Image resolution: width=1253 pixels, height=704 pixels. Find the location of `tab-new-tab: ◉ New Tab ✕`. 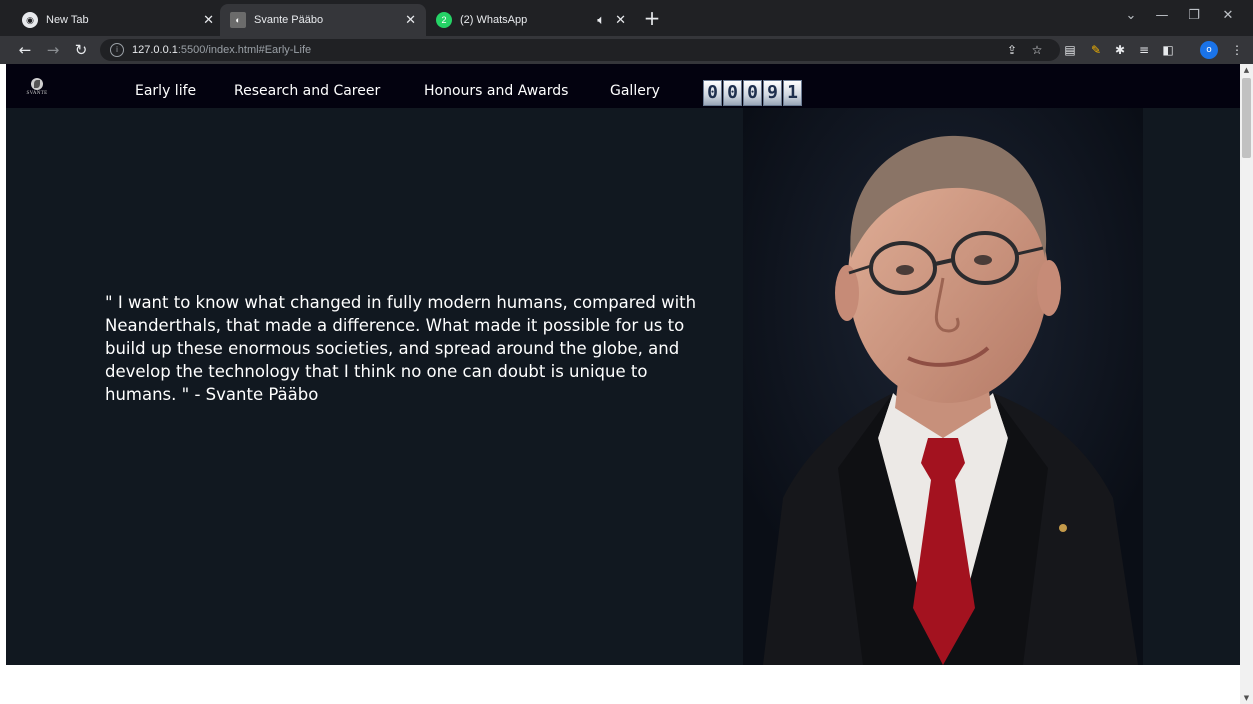

tab-new-tab: ◉ New Tab ✕ is located at coordinates (118, 20).